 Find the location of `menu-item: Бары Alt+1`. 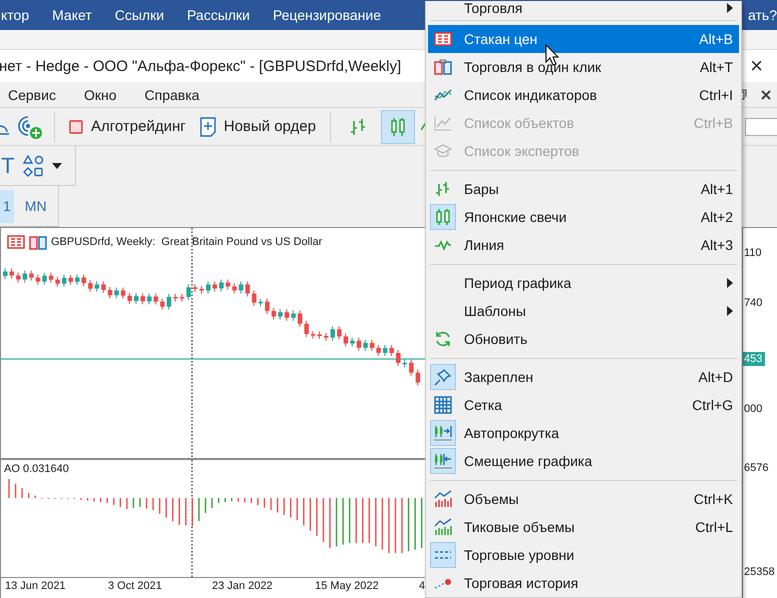

menu-item: Бары Alt+1 is located at coordinates (583, 189).